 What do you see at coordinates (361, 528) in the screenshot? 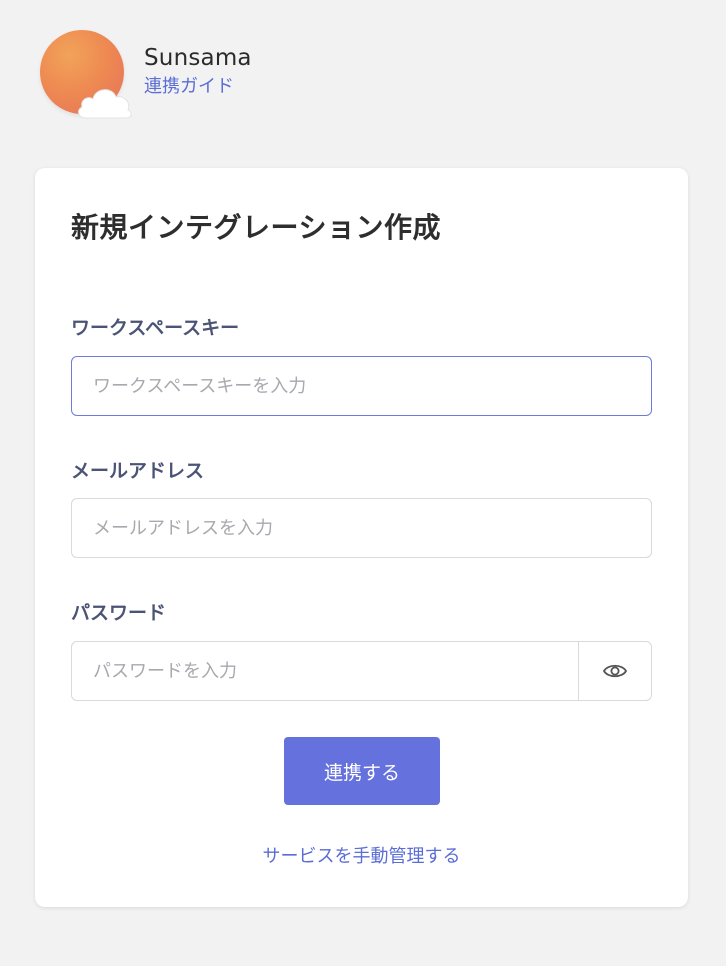
I see `email-input` at bounding box center [361, 528].